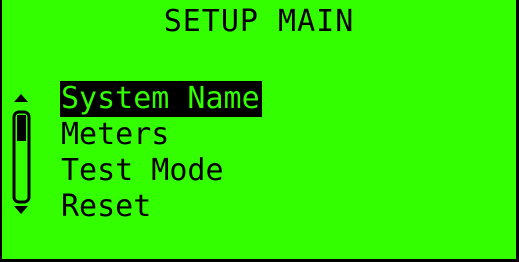 The image size is (519, 262). I want to click on scrollbar, so click(27, 154).